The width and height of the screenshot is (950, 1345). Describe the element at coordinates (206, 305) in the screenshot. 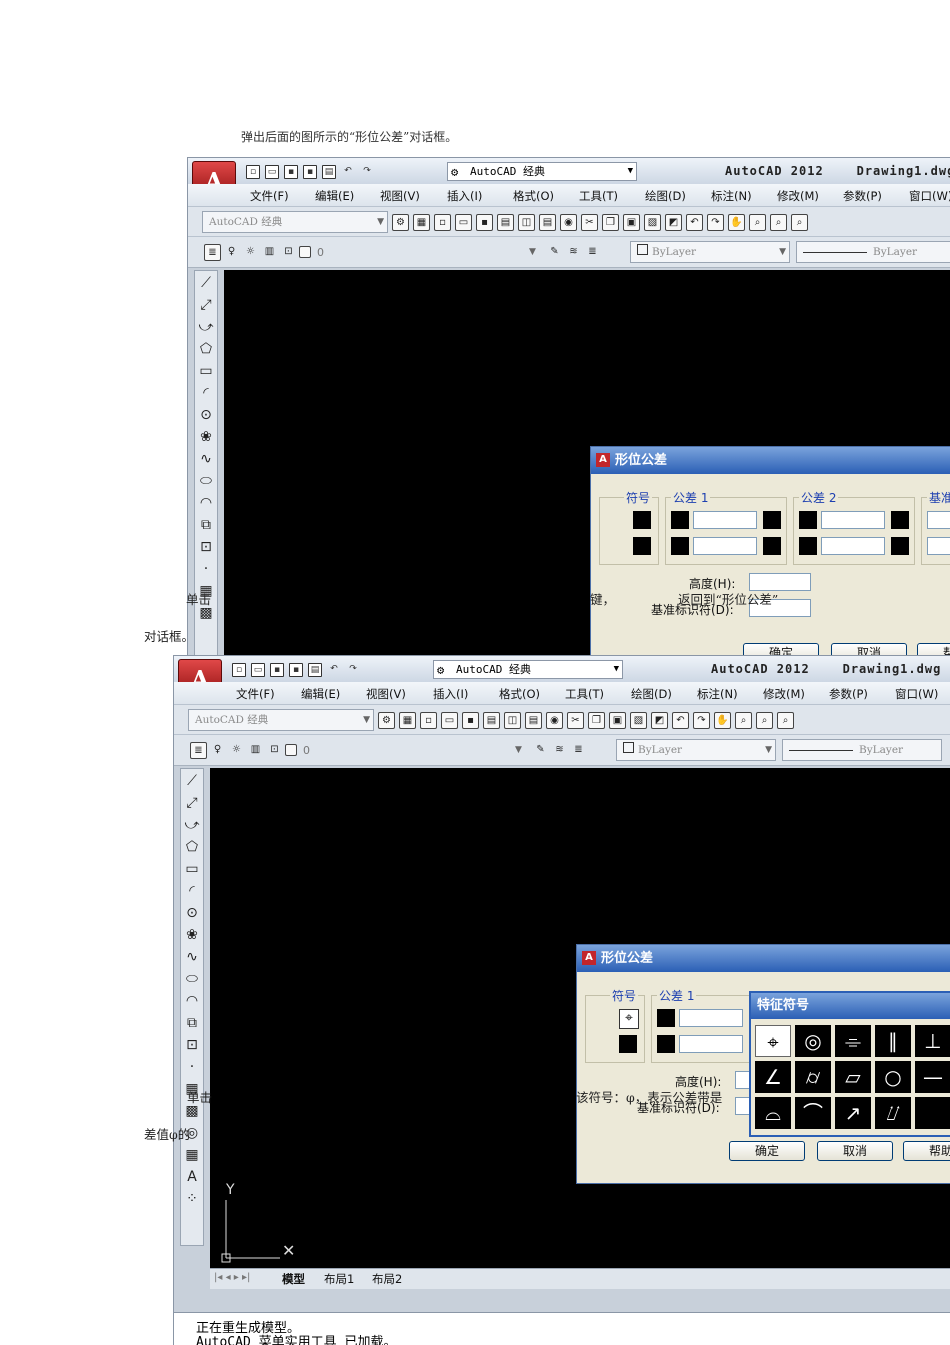

I see `construction-line-icon: ⤢` at that location.